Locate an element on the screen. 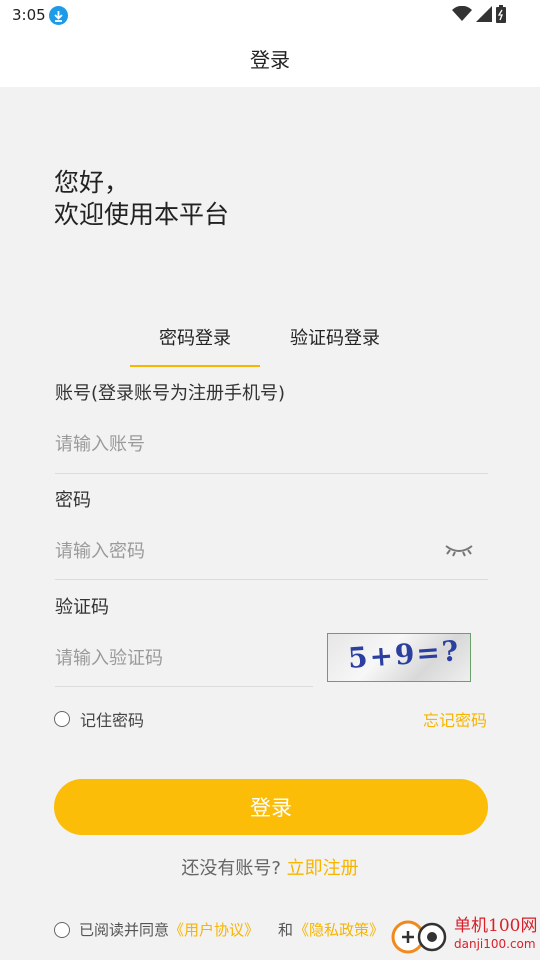 The height and width of the screenshot is (960, 540). agreement-row: 已阅读并同意 《用户协议》 和 《隐私政策》 is located at coordinates (219, 929).